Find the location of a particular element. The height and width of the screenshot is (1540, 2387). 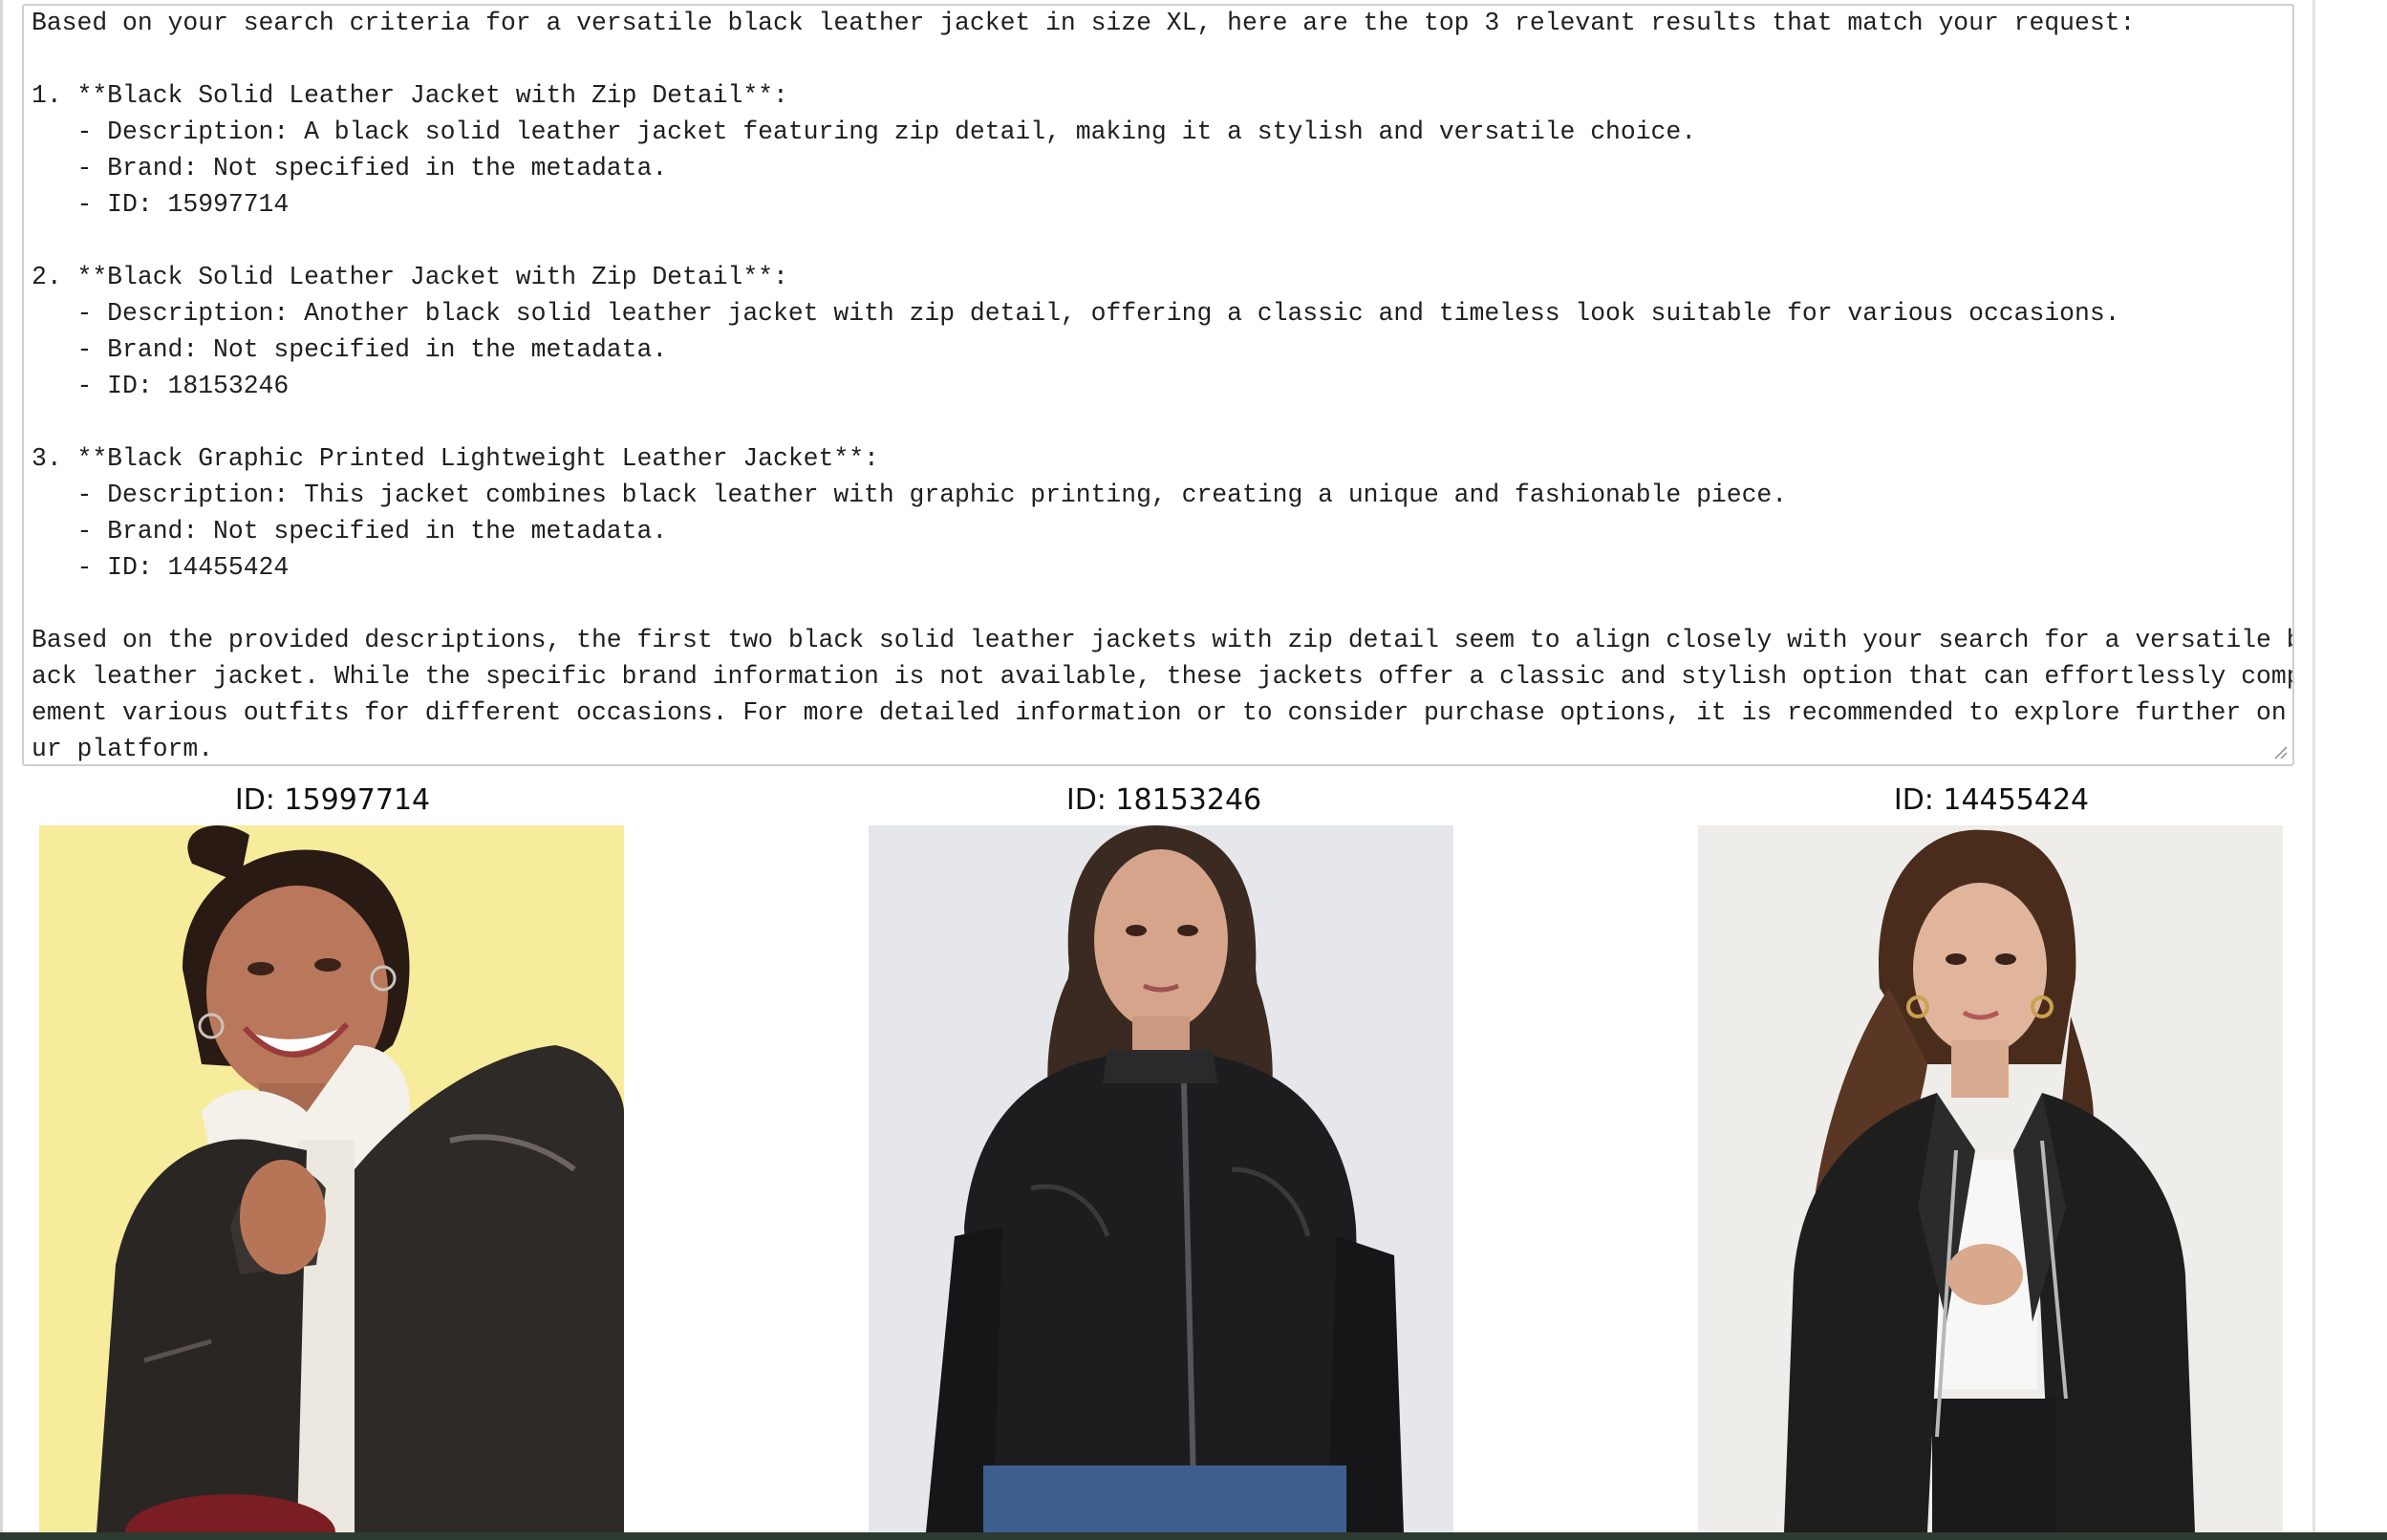

woman-in-black-biker-leather-jacket-icon is located at coordinates (1990, 1178).